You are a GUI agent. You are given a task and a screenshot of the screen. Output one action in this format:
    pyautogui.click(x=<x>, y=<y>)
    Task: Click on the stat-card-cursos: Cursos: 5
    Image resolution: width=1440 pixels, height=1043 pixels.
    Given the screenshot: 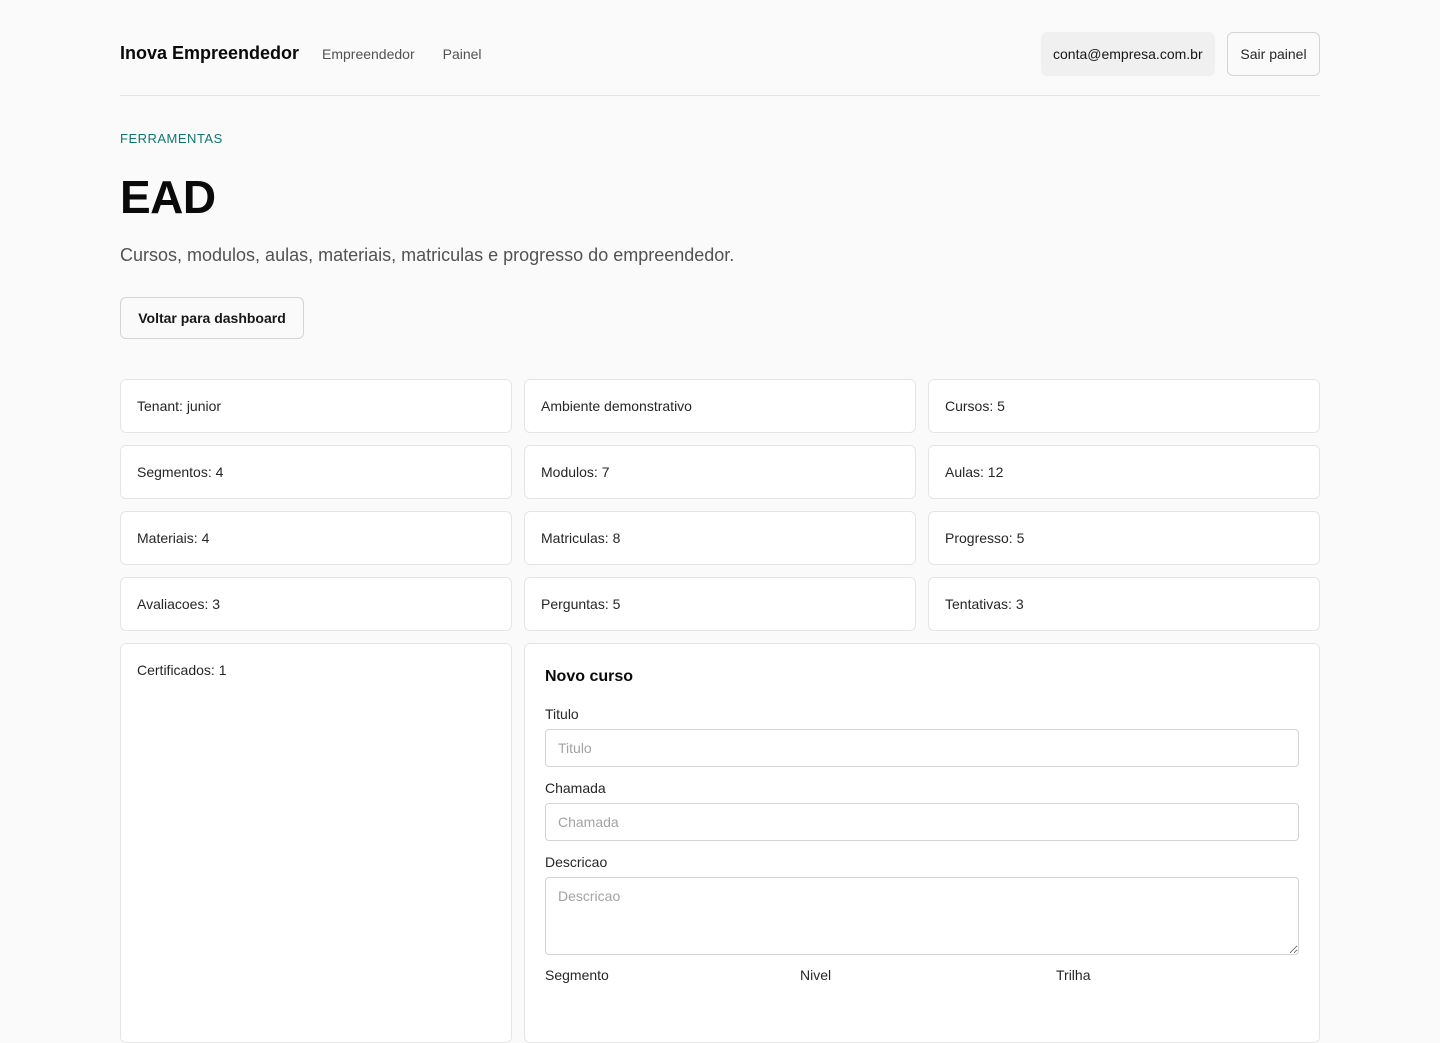 What is the action you would take?
    pyautogui.click(x=1124, y=406)
    